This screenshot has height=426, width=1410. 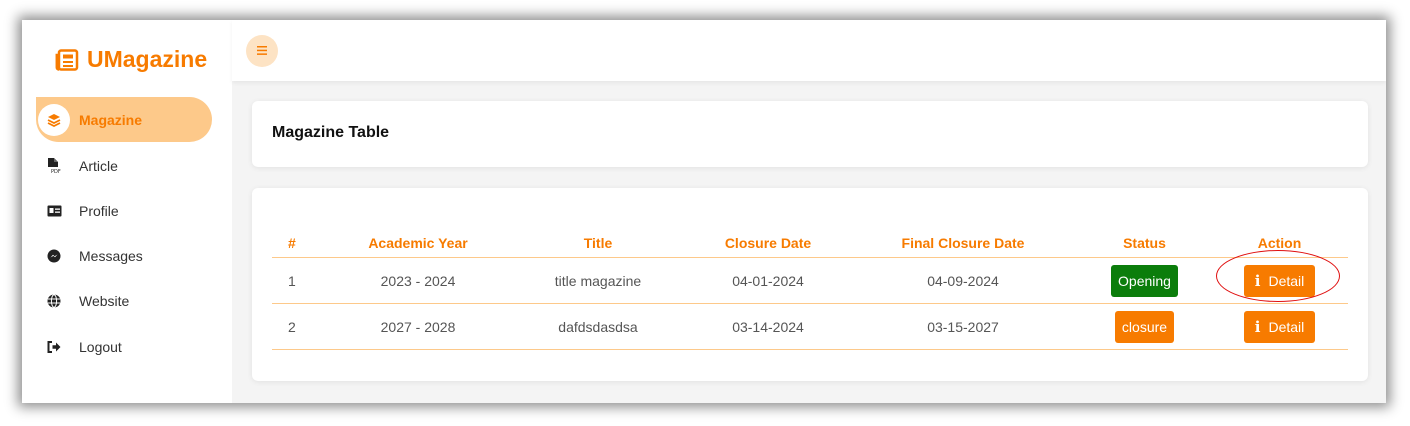 What do you see at coordinates (331, 132) in the screenshot?
I see `page-title: Magazine Table` at bounding box center [331, 132].